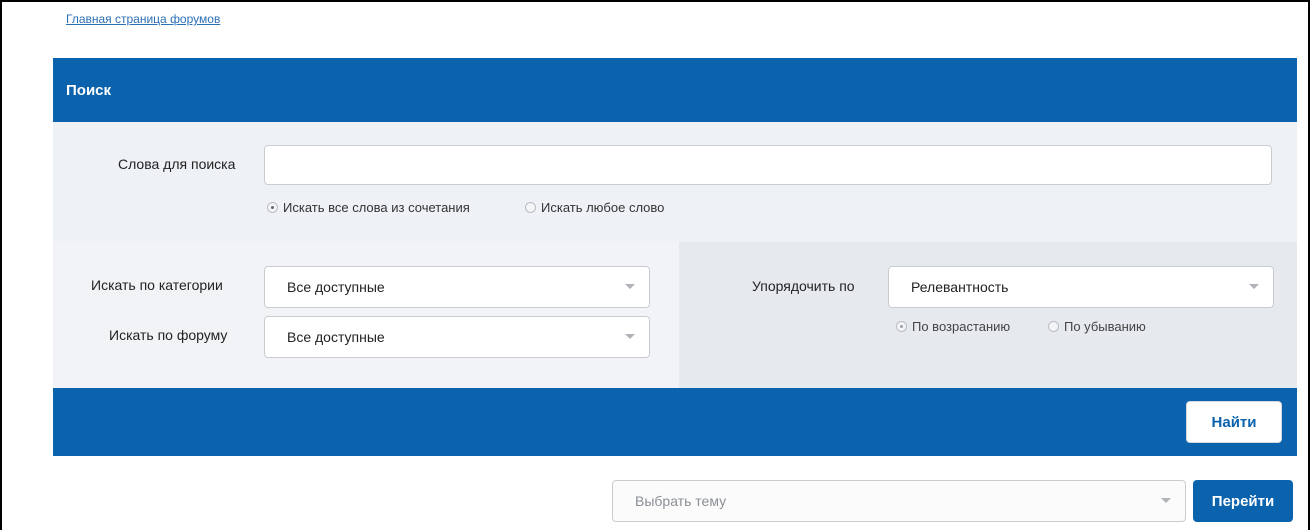 Image resolution: width=1312 pixels, height=532 pixels. Describe the element at coordinates (988, 315) in the screenshot. I see `sort-section` at that location.